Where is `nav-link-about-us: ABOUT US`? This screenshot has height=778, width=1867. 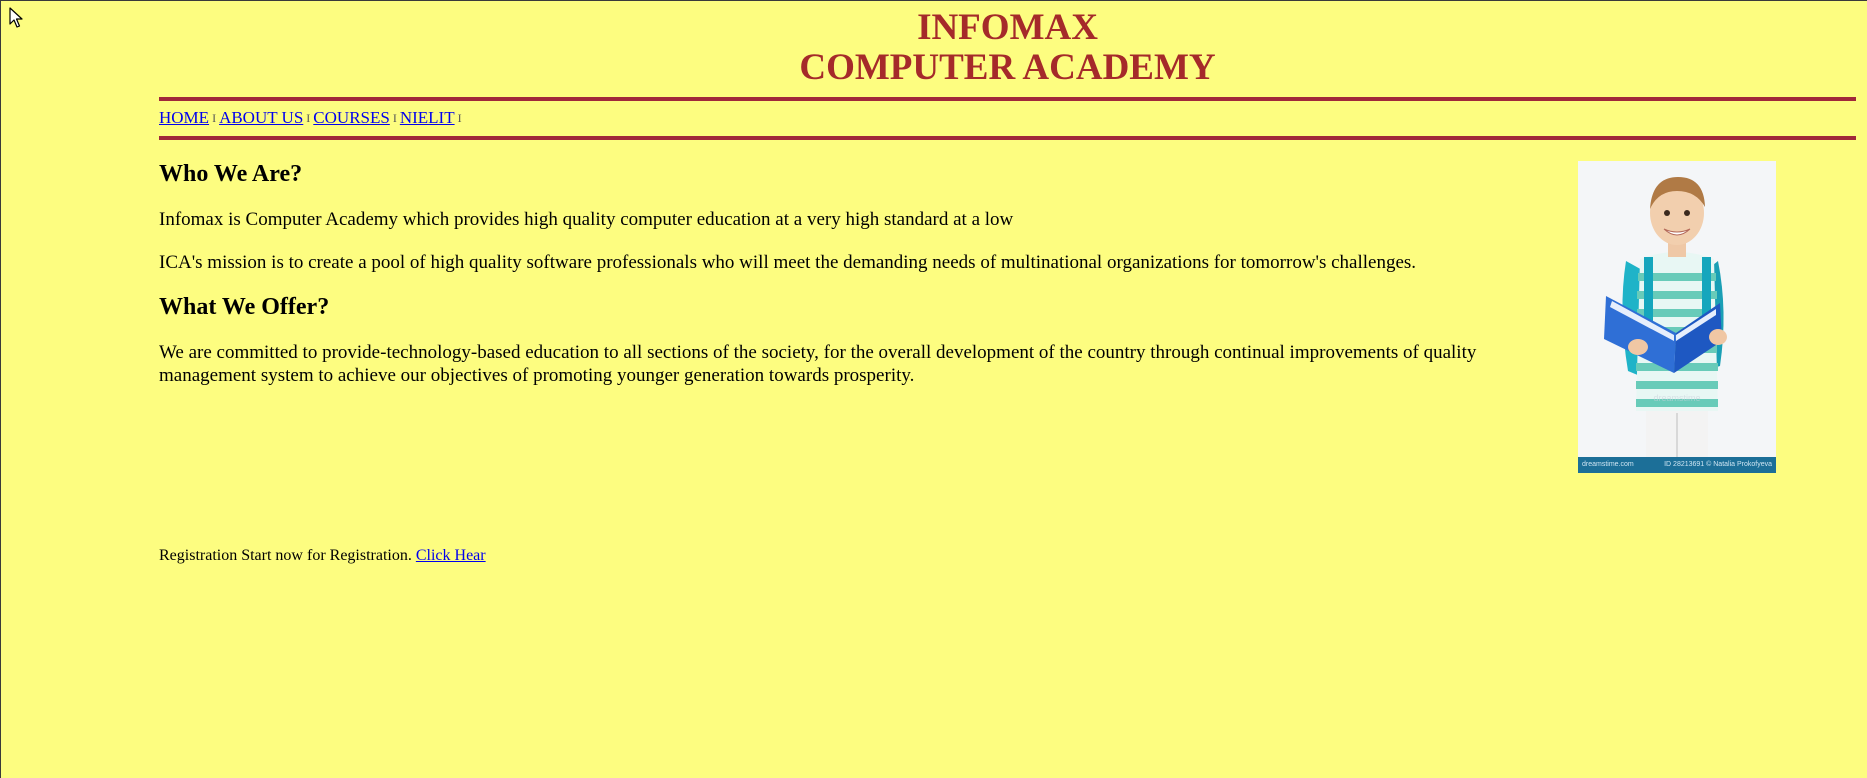 nav-link-about-us: ABOUT US is located at coordinates (261, 117).